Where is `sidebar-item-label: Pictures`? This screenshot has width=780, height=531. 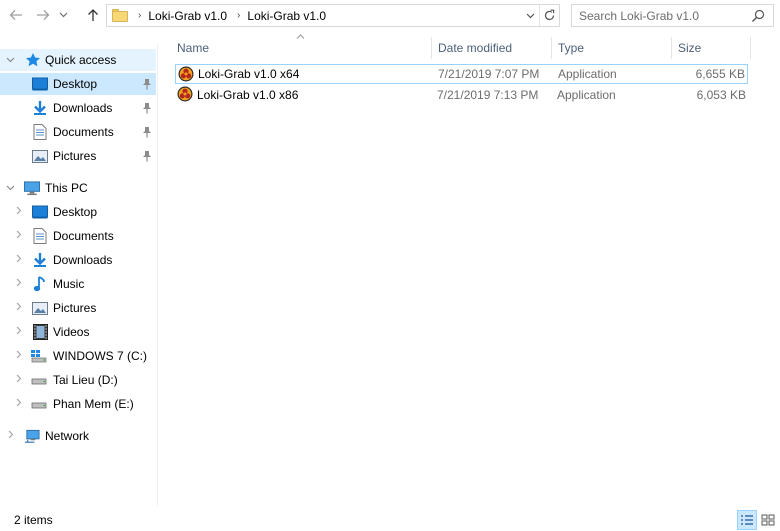 sidebar-item-label: Pictures is located at coordinates (75, 308).